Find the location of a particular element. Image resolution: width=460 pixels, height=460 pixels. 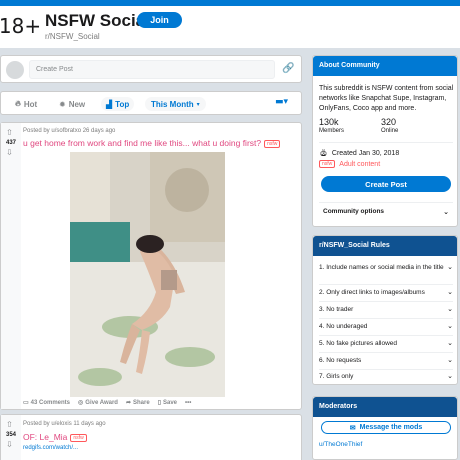

create-post-bar: Create Post 🔗 is located at coordinates (151, 69).